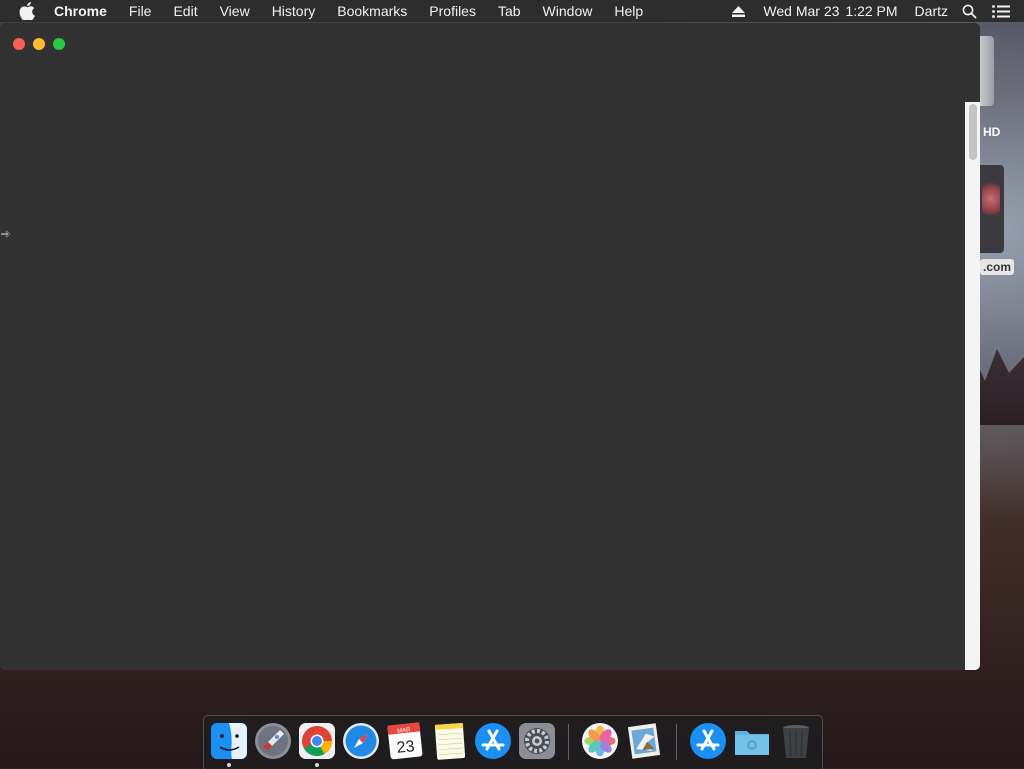  What do you see at coordinates (294, 11) in the screenshot?
I see `menu-history: History` at bounding box center [294, 11].